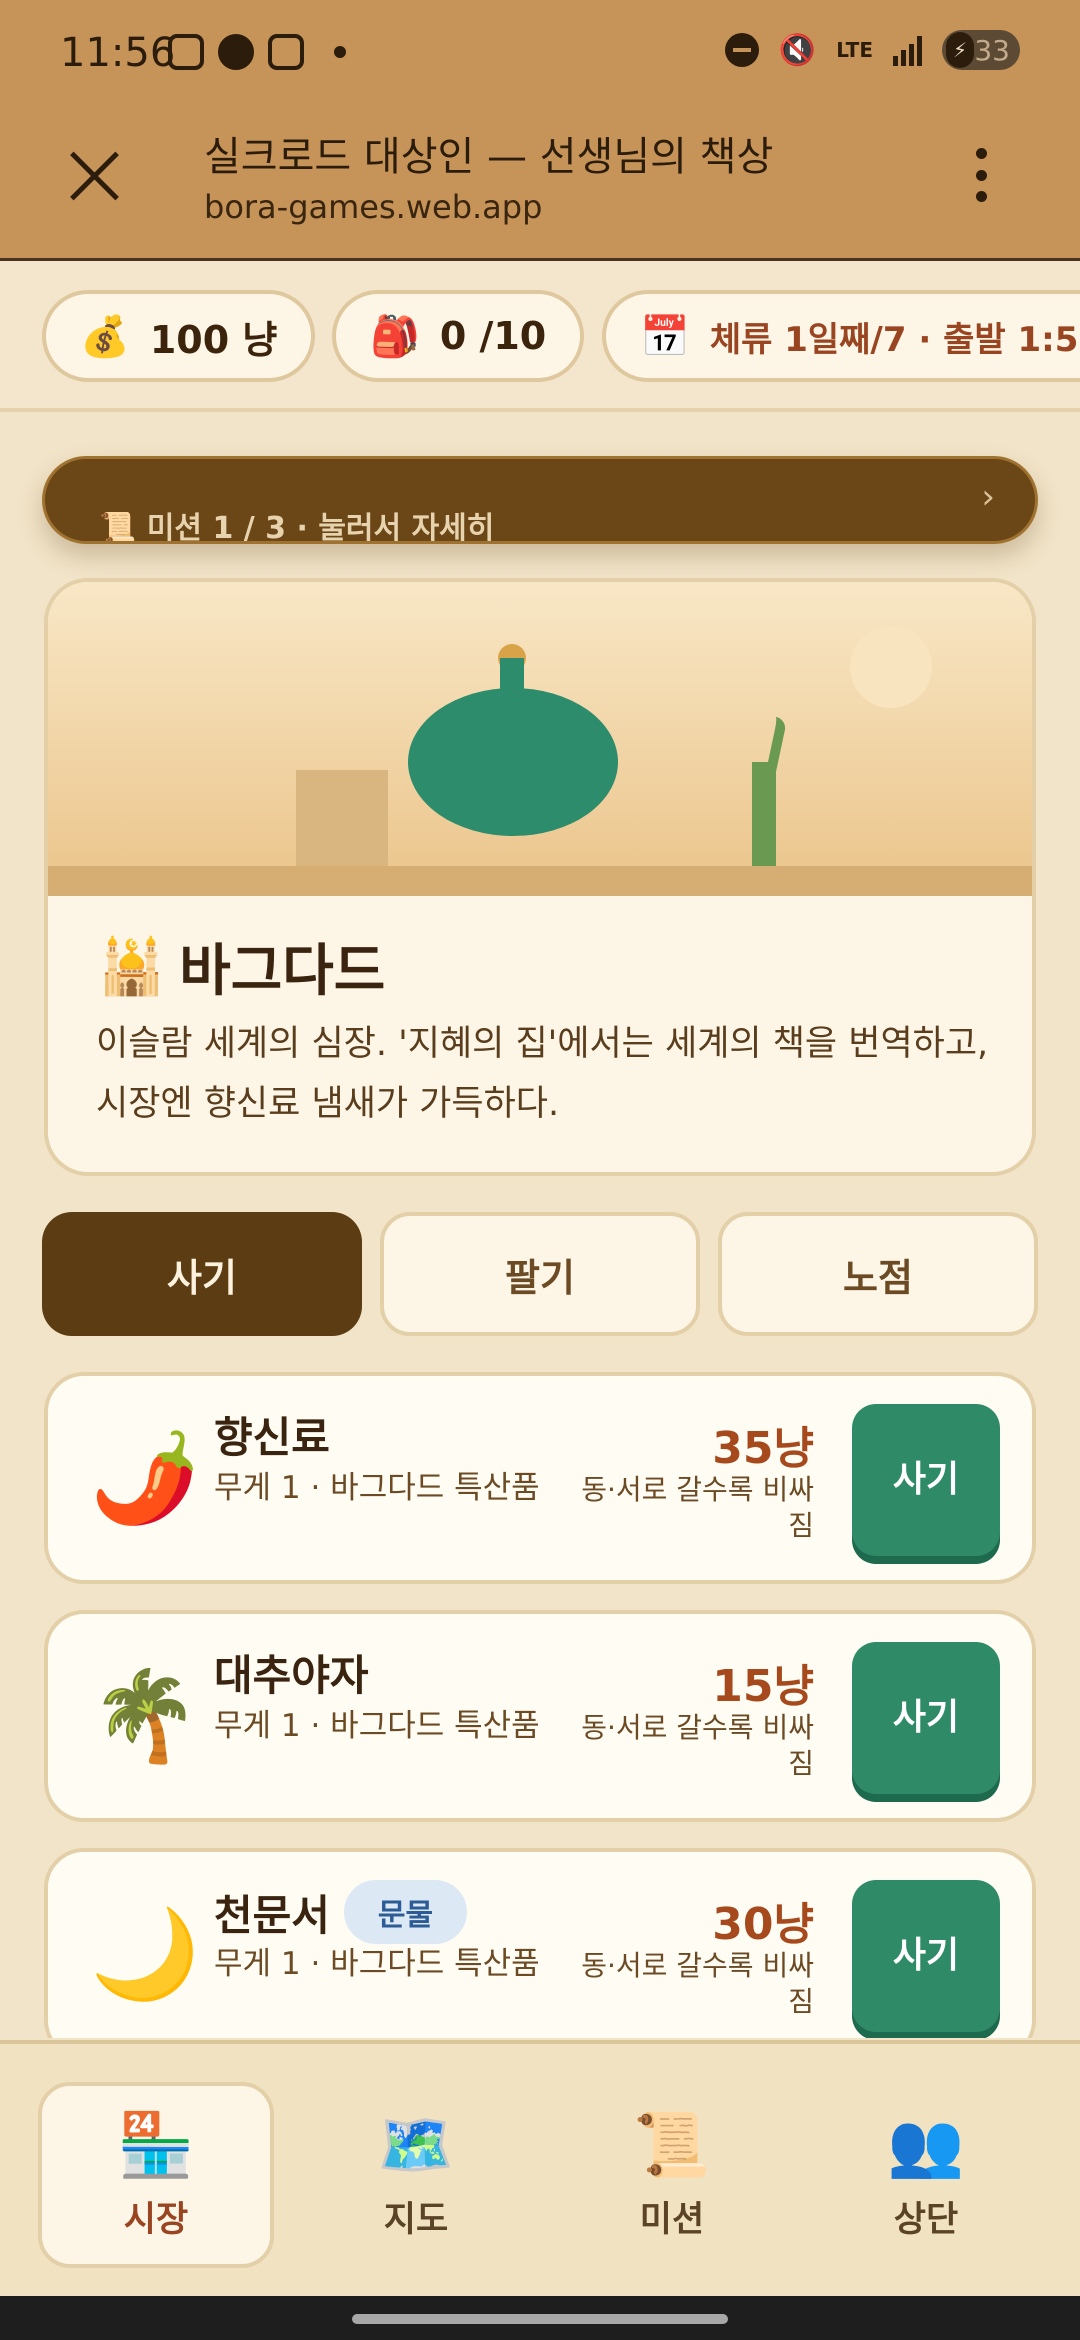 This screenshot has height=2340, width=1080. Describe the element at coordinates (145, 1715) in the screenshot. I see `palm-tree-icon: 🌴` at that location.